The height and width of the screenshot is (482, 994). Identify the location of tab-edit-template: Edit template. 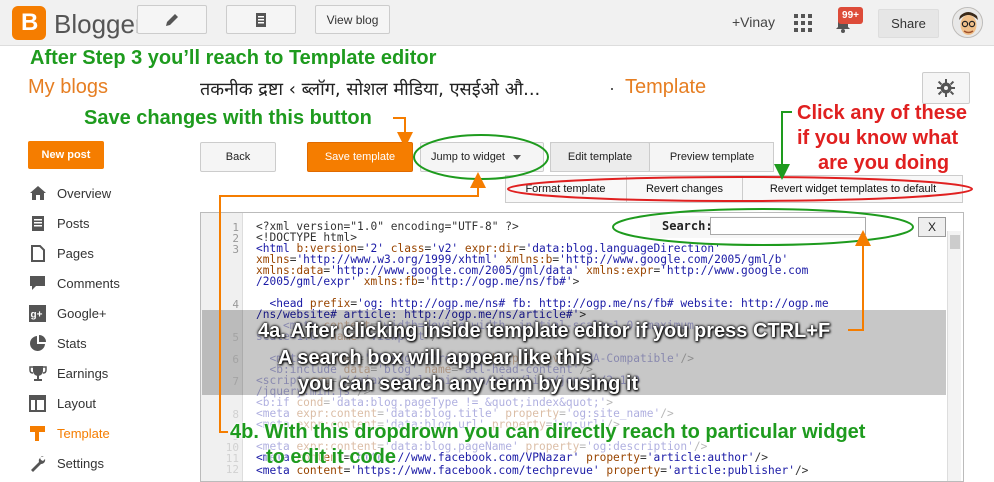
(600, 157).